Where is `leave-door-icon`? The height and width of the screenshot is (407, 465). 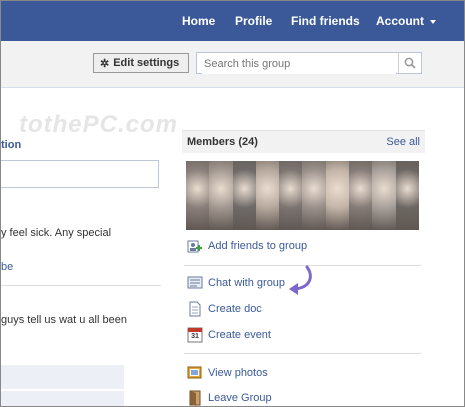 leave-door-icon is located at coordinates (195, 398).